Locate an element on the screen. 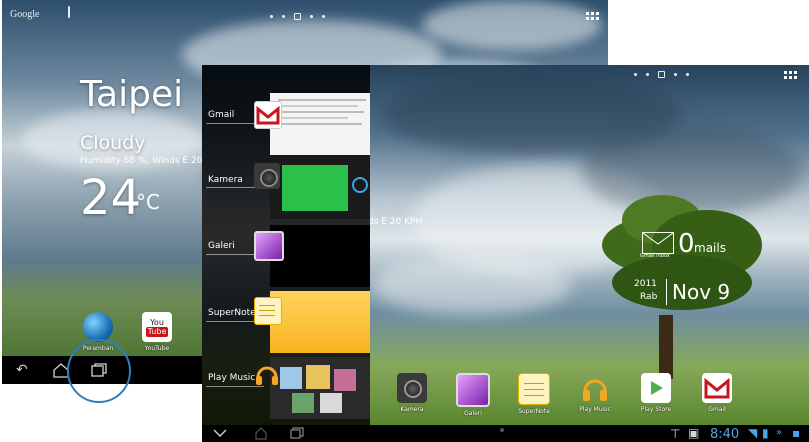  youtube-icon: You Tube is located at coordinates (157, 327).